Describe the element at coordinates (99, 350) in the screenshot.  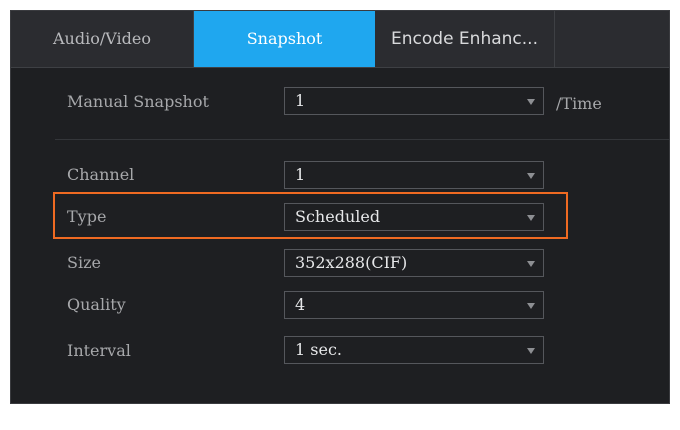
I see `interval-label: Interval` at that location.